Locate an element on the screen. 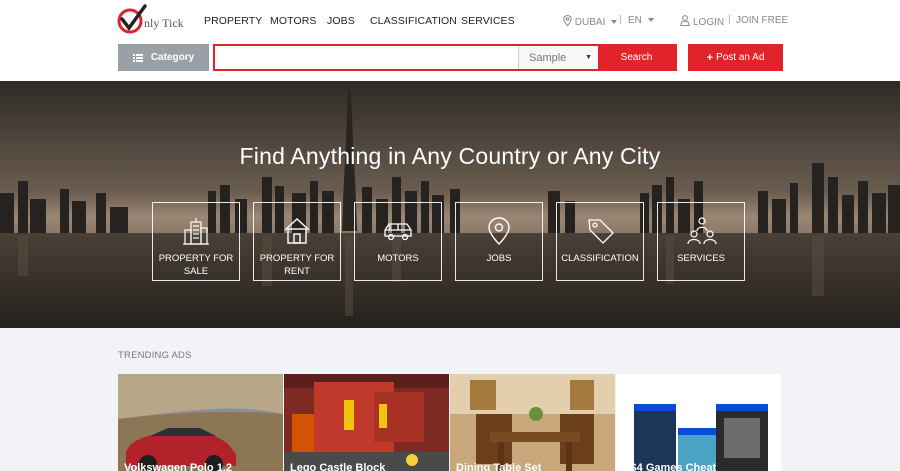 This screenshot has height=471, width=900. location-selector: DUBAI is located at coordinates (590, 21).